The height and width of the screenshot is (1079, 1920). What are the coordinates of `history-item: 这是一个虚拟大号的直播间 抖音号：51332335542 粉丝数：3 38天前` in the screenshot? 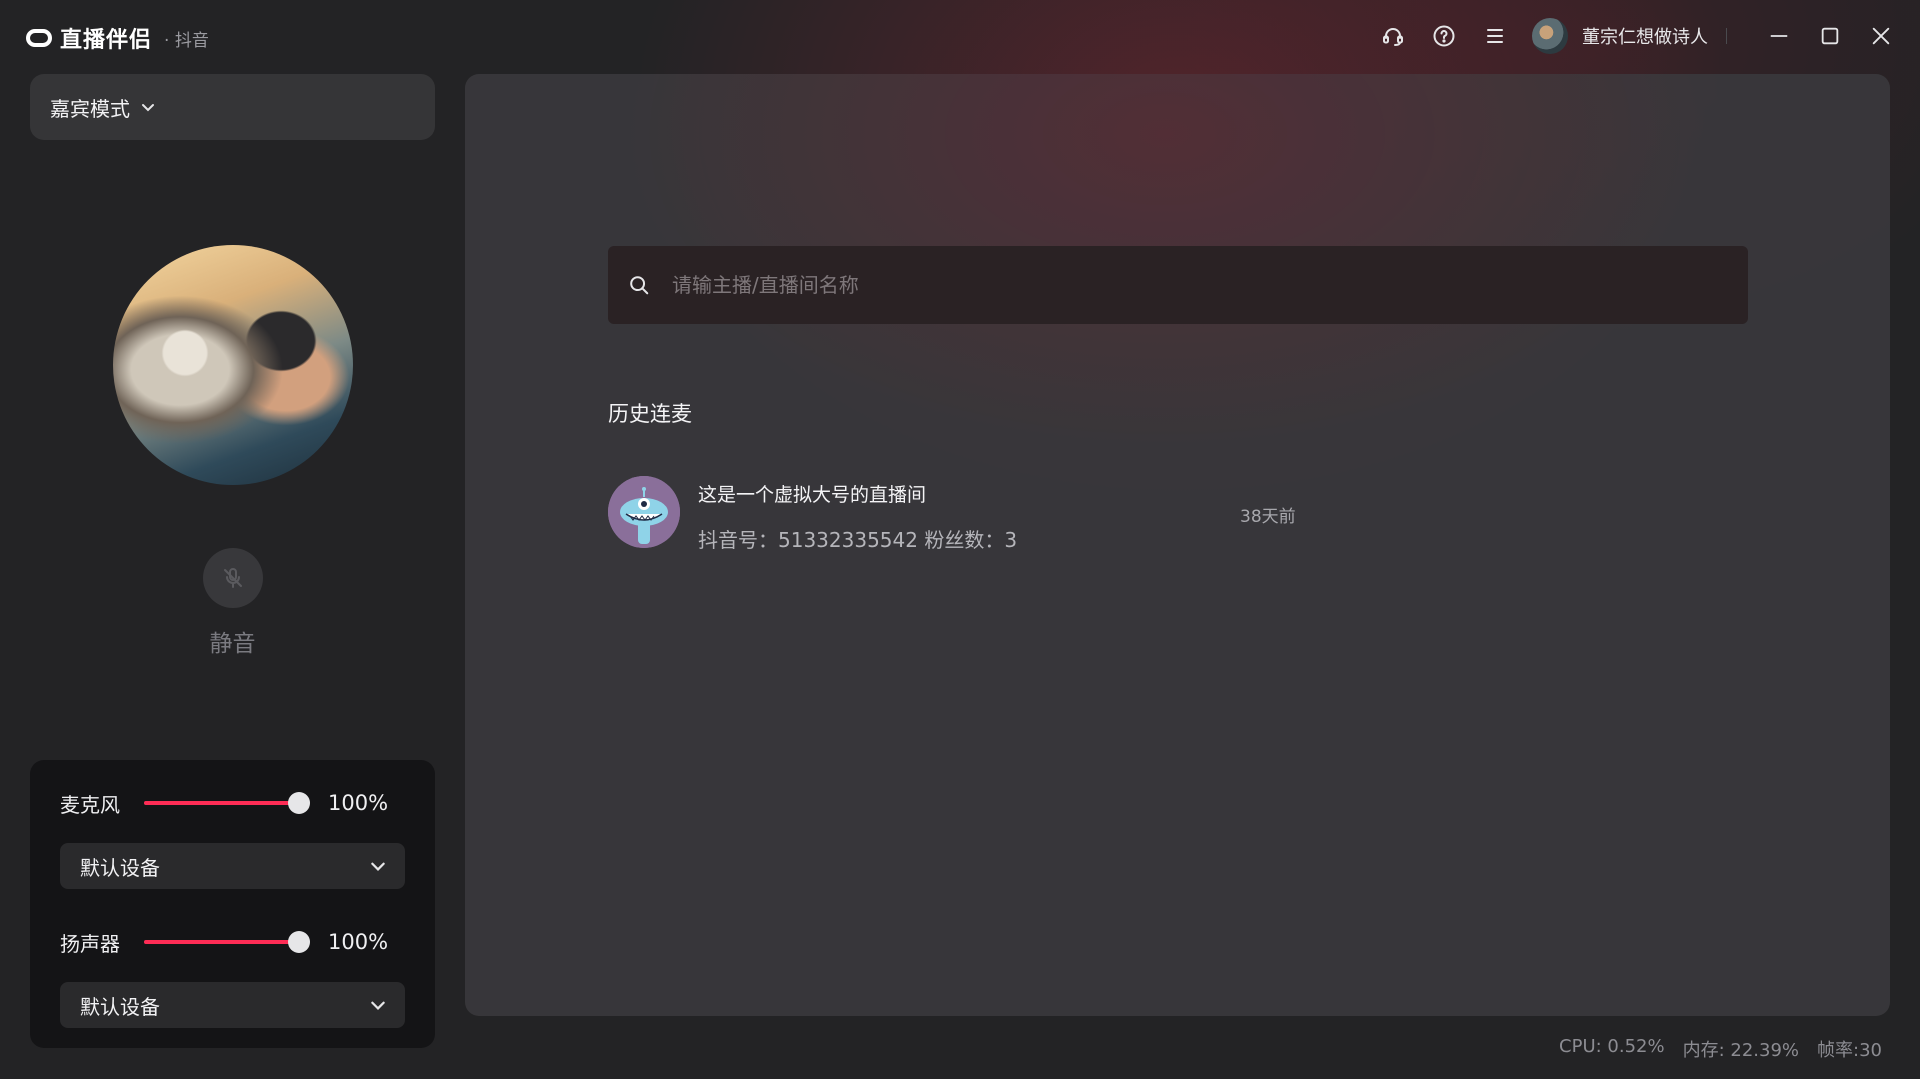 It's located at (988, 514).